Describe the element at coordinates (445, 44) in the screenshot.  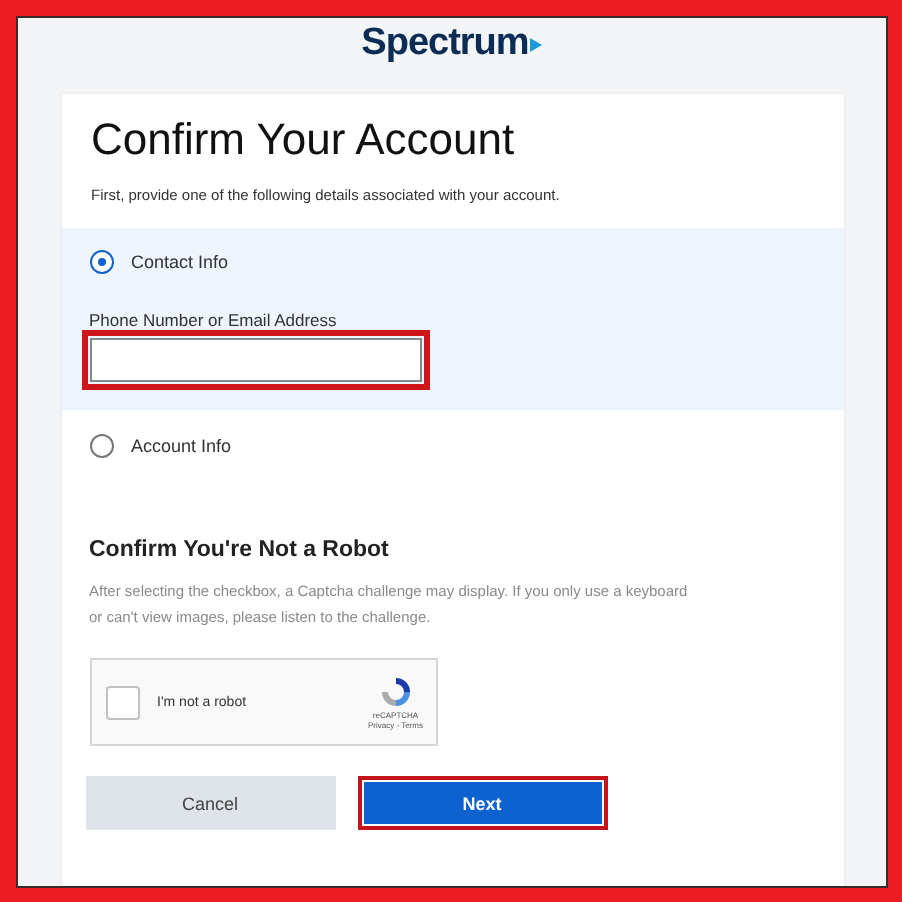
I see `logo: Spectrum` at that location.